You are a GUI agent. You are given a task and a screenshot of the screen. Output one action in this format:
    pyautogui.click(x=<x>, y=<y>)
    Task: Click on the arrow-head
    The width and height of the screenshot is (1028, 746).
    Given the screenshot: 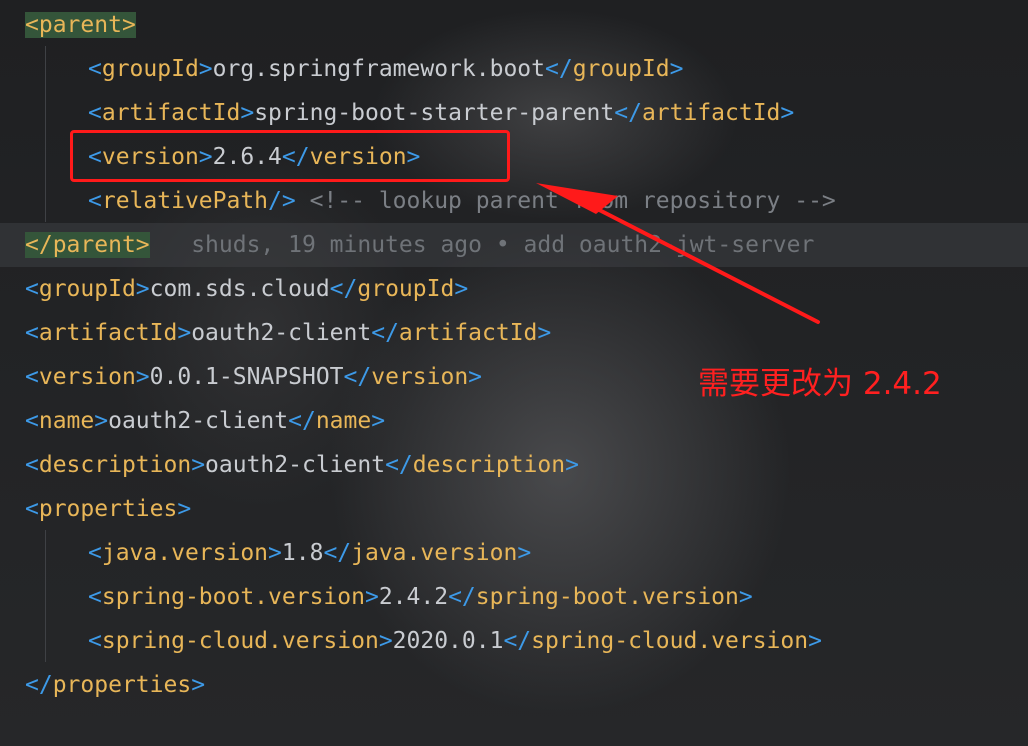 What is the action you would take?
    pyautogui.click(x=577, y=198)
    